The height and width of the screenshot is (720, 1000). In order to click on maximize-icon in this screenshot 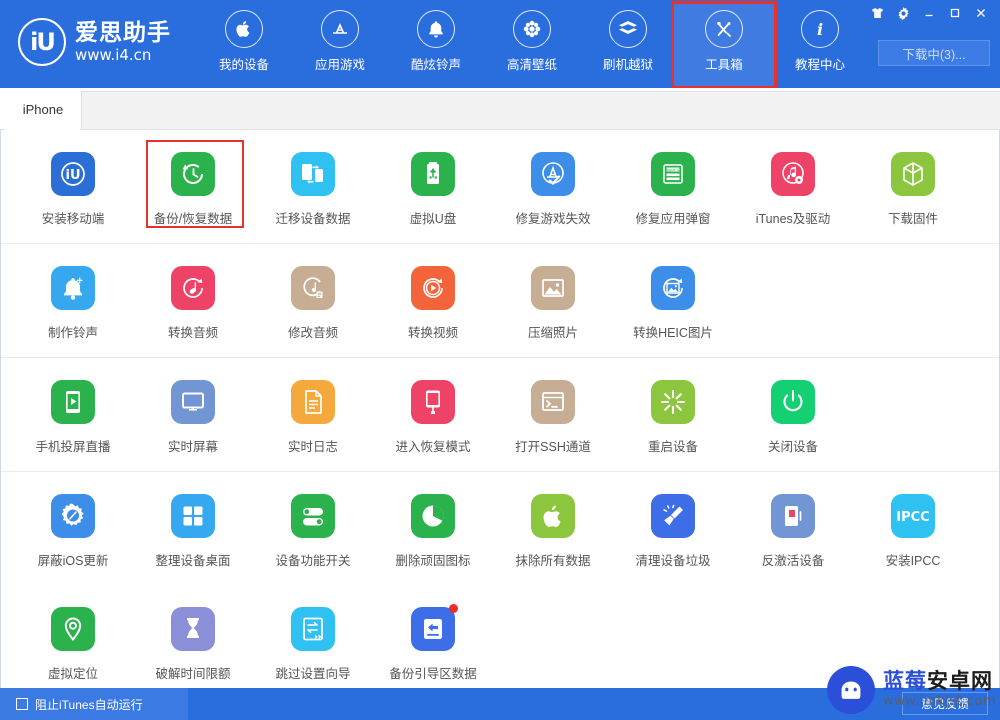, I will do `click(955, 13)`.